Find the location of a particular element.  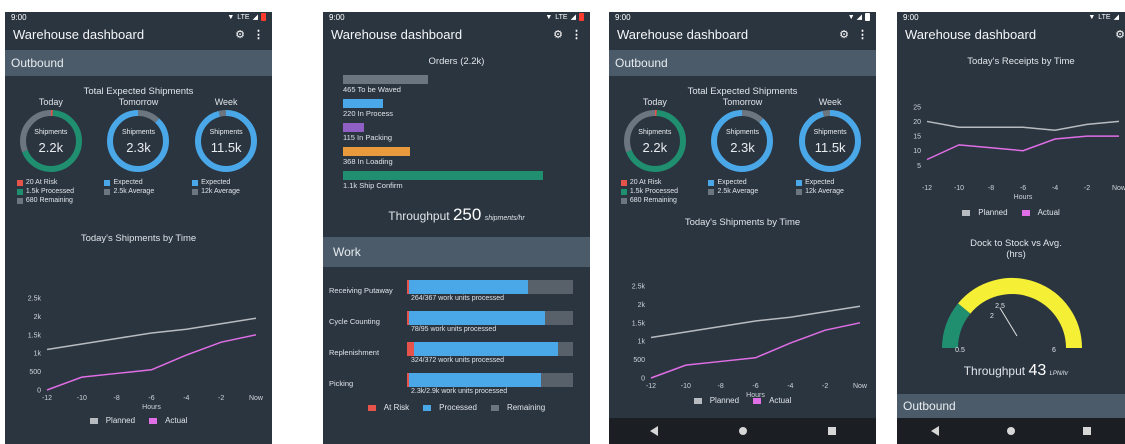

signal-icon: ▼ LTE ◢ is located at coordinates (1103, 17).